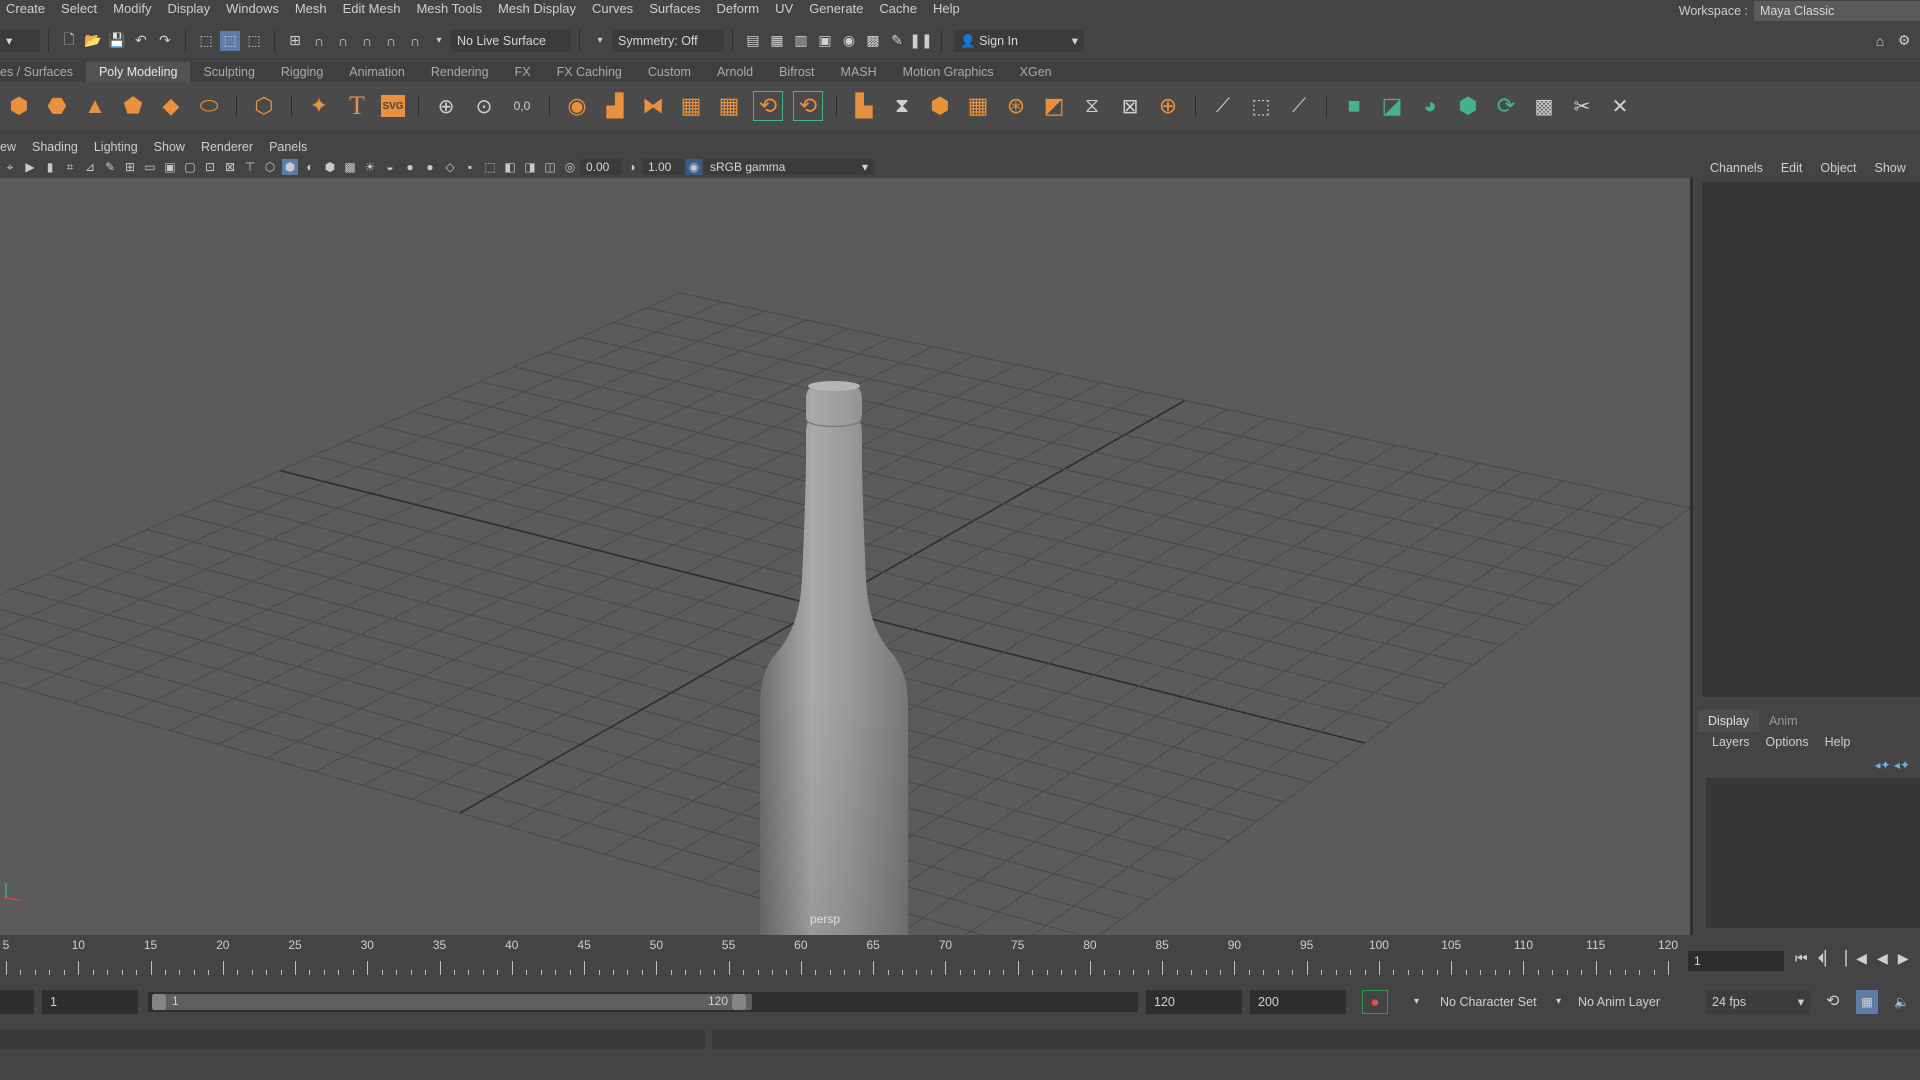 The image size is (1920, 1080). What do you see at coordinates (254, 41) in the screenshot?
I see `select-component-icon: ⬚` at bounding box center [254, 41].